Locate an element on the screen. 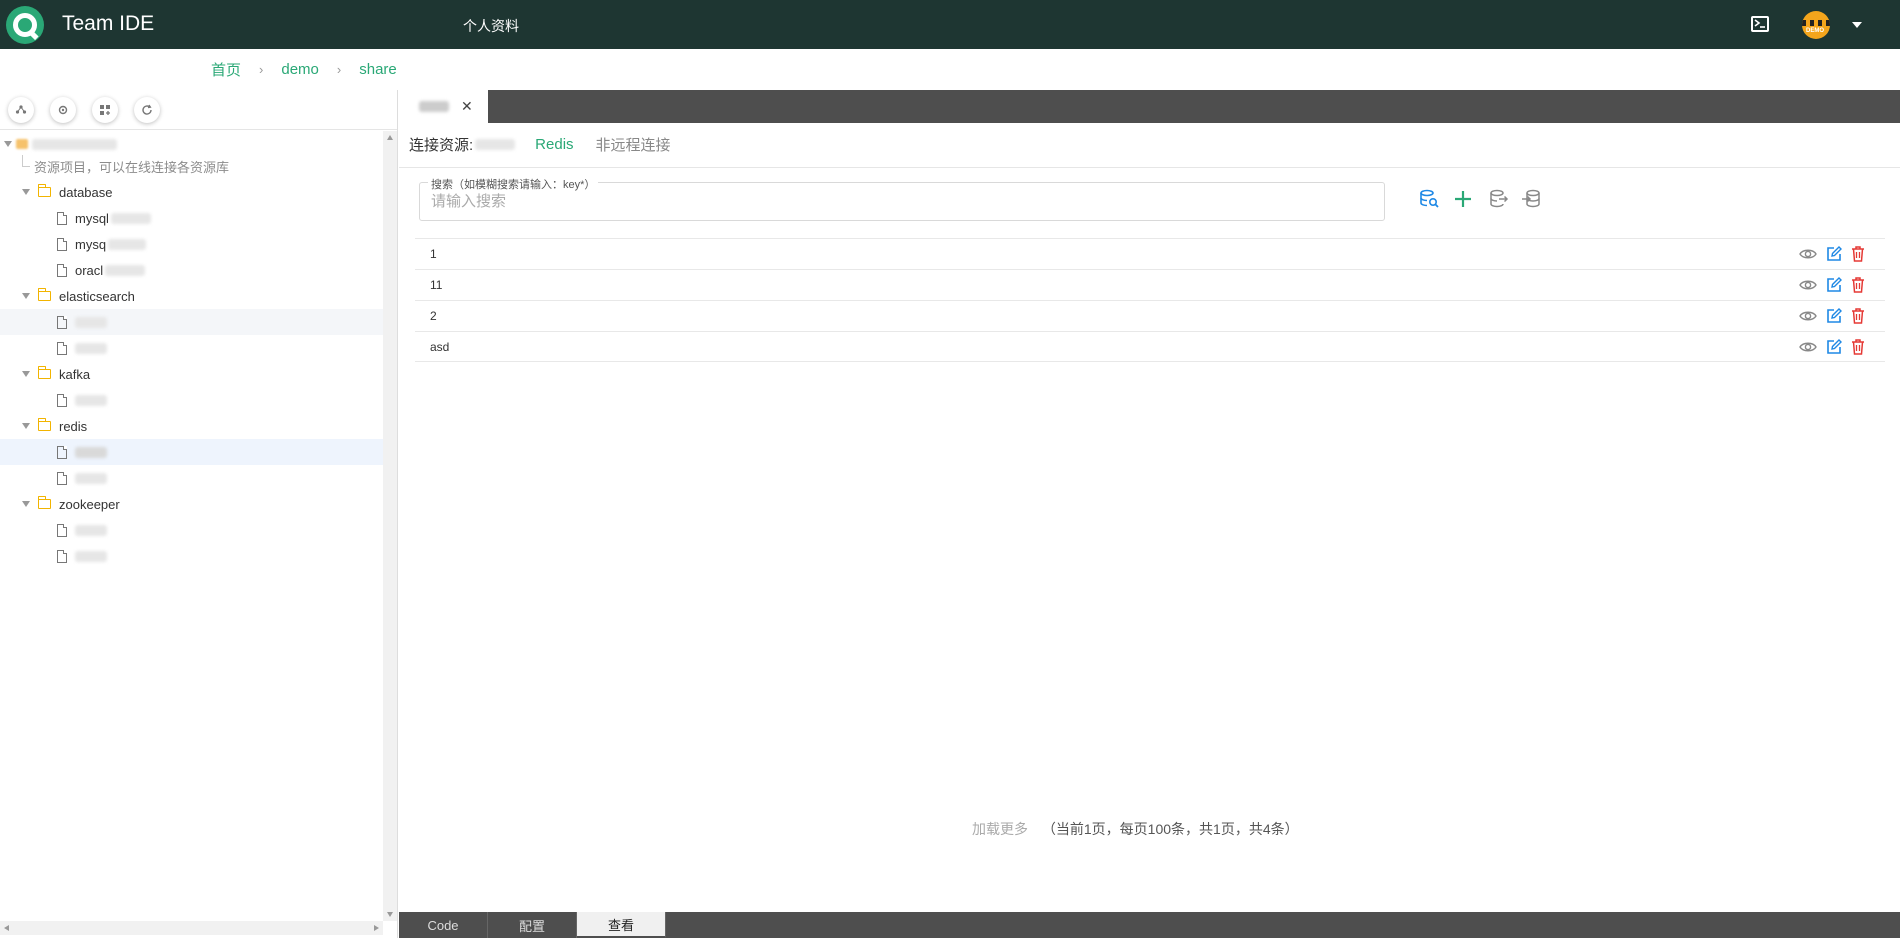 This screenshot has height=938, width=1900. key-name: 11 is located at coordinates (436, 285).